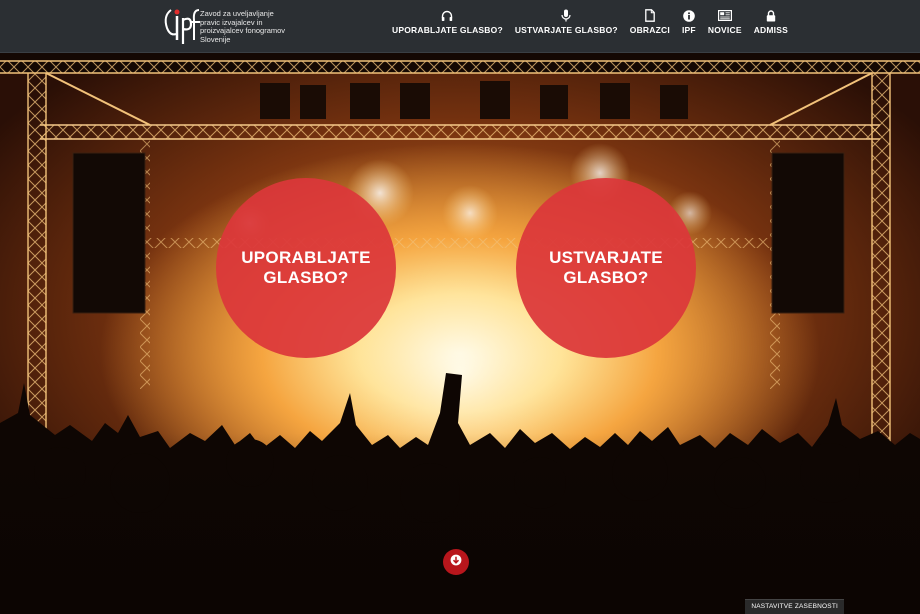  I want to click on document-icon, so click(650, 15).